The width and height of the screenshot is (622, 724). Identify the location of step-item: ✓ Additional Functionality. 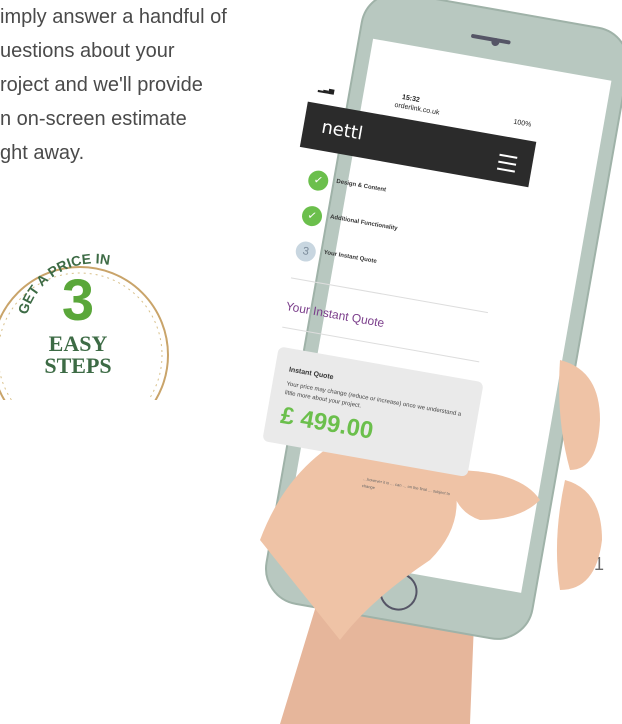
(348, 219).